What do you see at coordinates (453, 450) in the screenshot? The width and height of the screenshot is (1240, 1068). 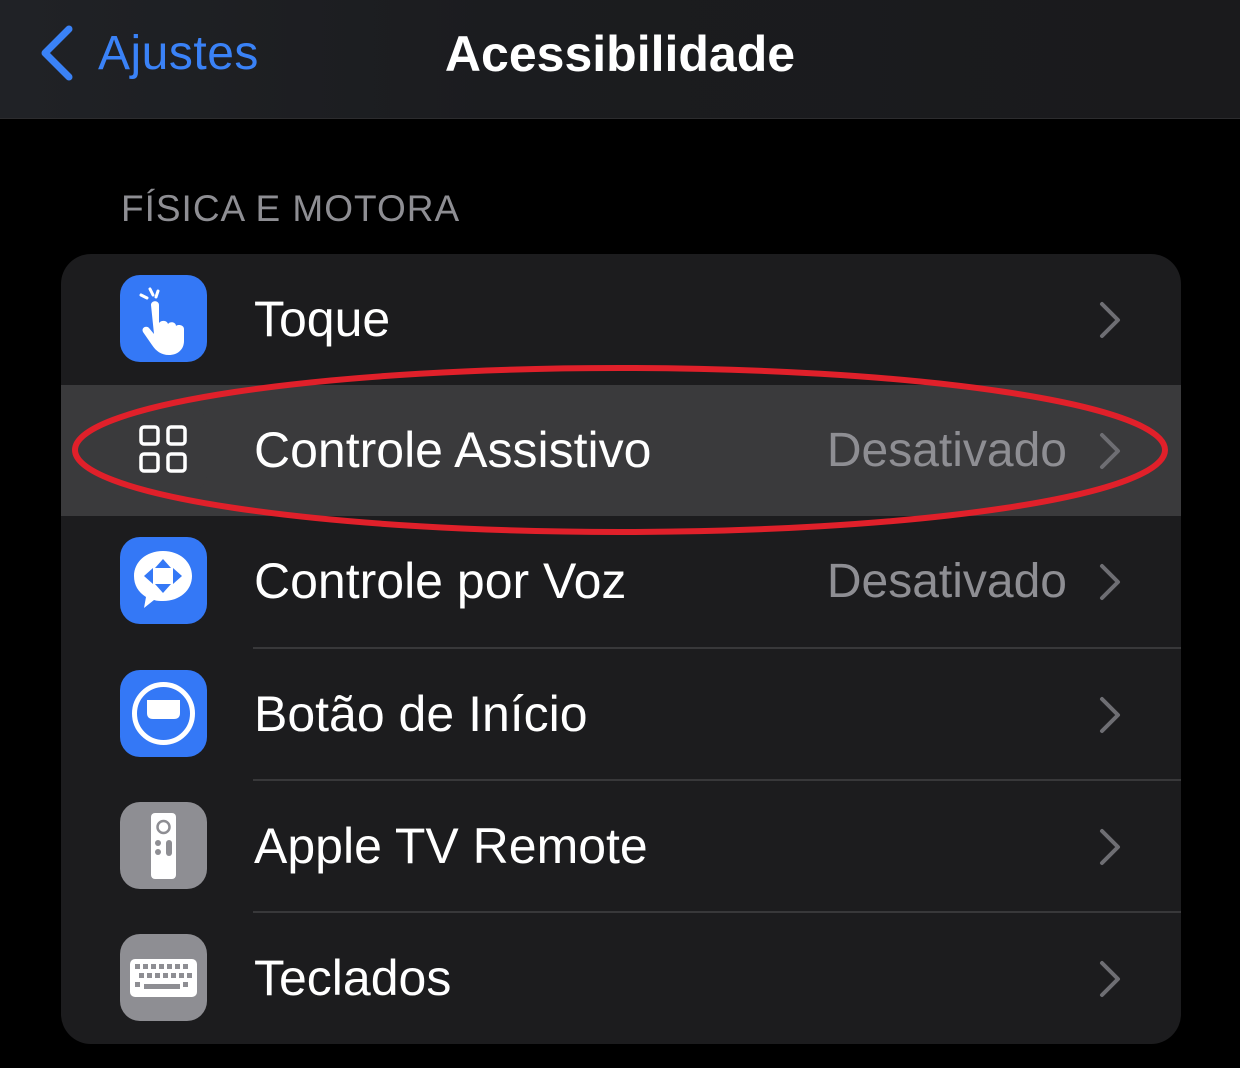 I see `settings-row-label: Controle Assistivo` at bounding box center [453, 450].